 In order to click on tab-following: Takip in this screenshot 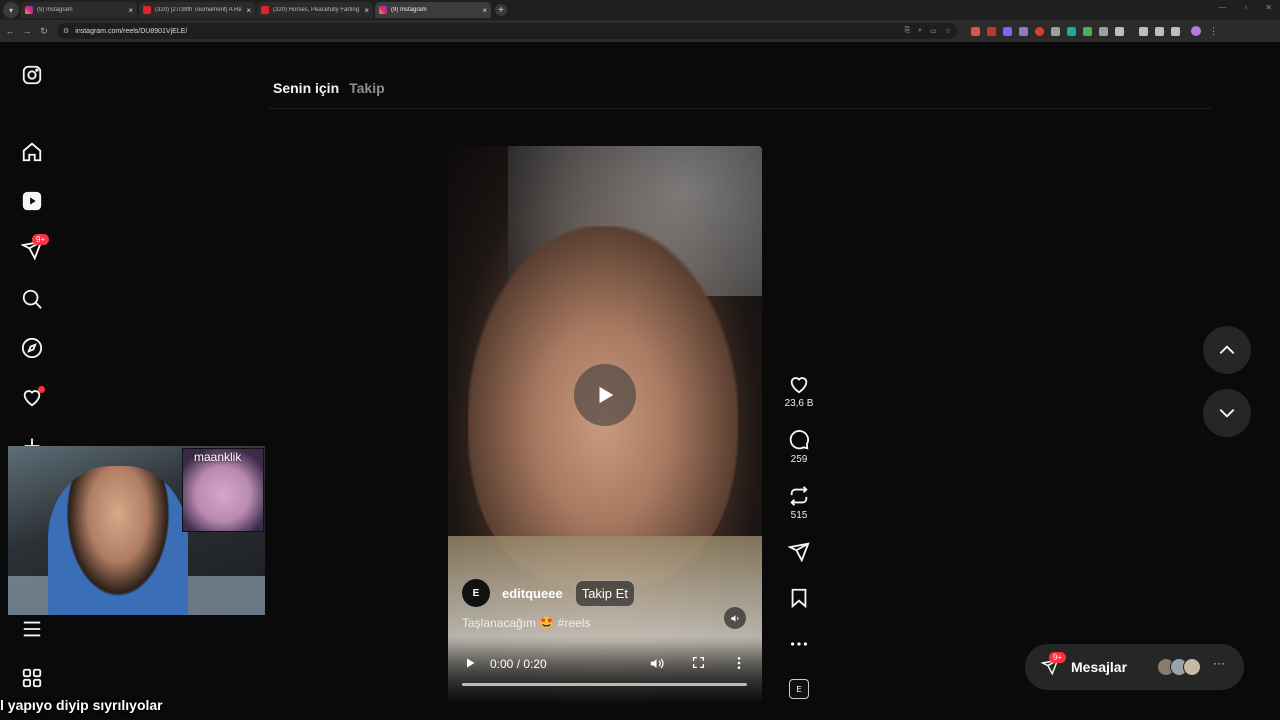, I will do `click(367, 88)`.